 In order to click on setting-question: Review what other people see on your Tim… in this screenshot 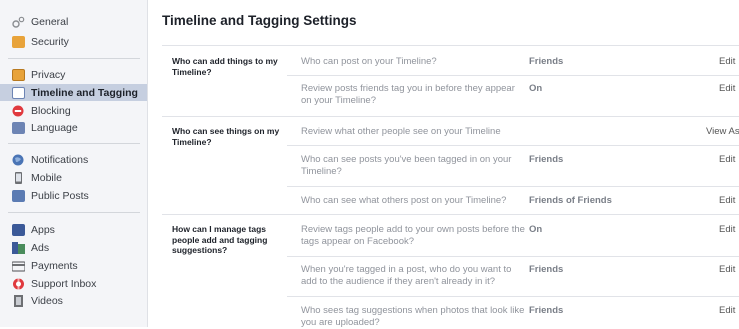, I will do `click(401, 131)`.